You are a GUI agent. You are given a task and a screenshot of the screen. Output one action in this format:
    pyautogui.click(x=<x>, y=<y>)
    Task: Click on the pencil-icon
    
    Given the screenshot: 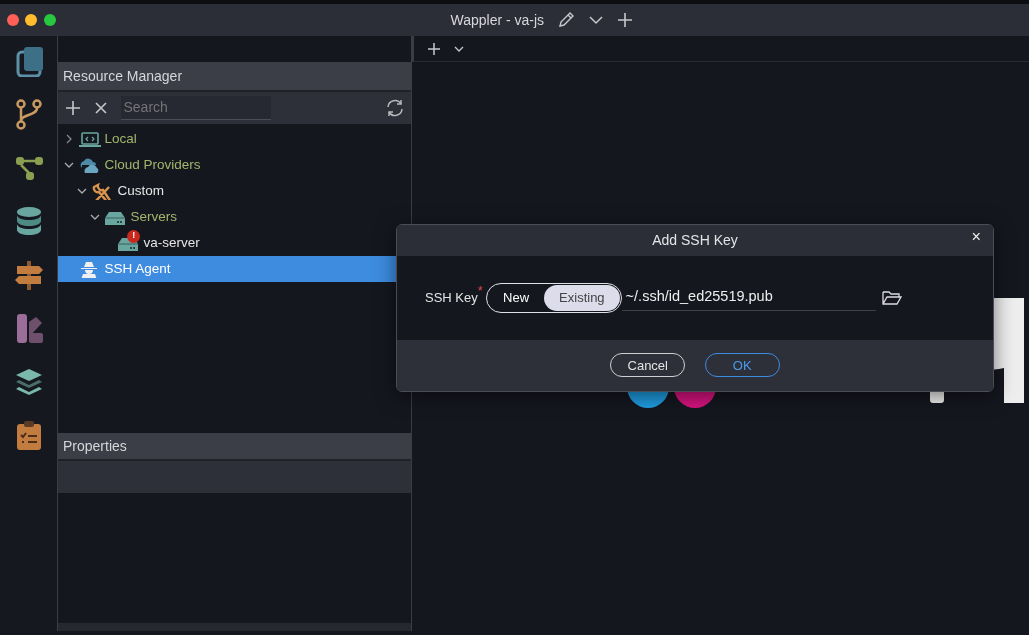 What is the action you would take?
    pyautogui.click(x=566, y=20)
    